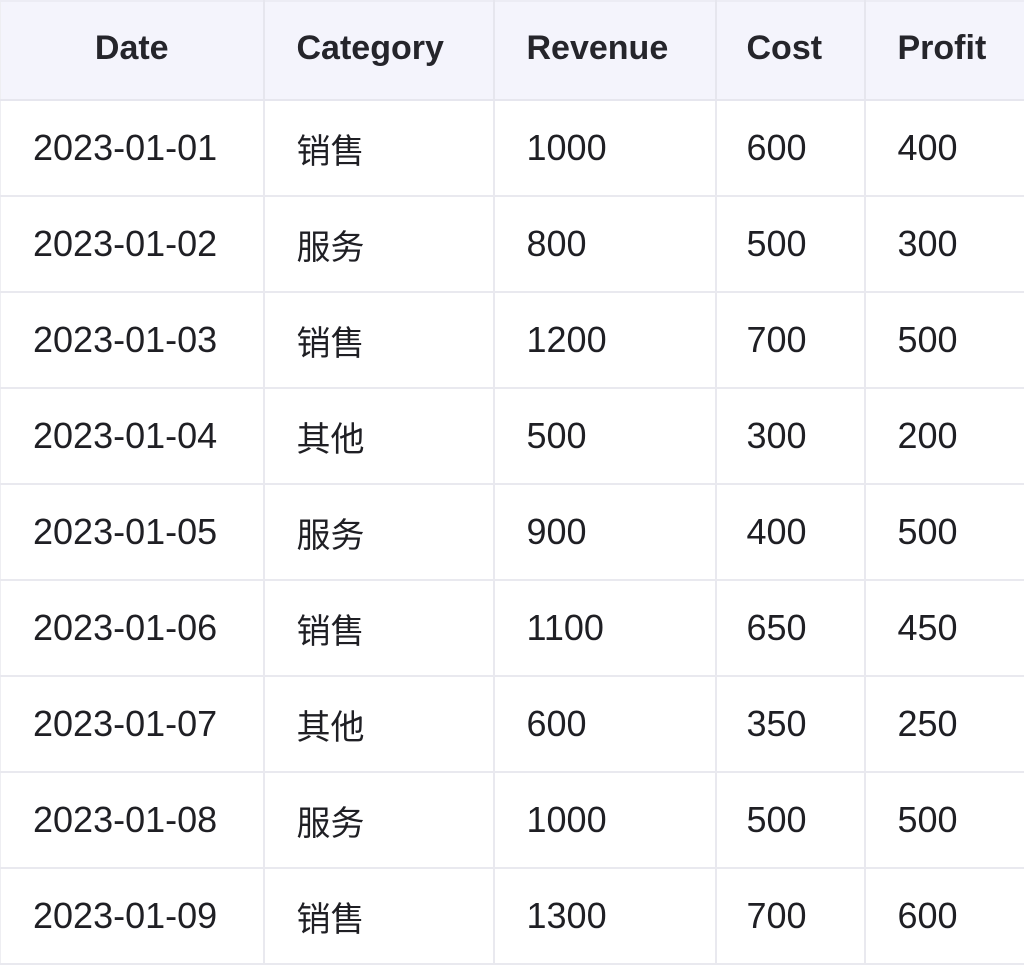 Image resolution: width=1024 pixels, height=965 pixels. Describe the element at coordinates (605, 244) in the screenshot. I see `revenue-cell: 800` at that location.